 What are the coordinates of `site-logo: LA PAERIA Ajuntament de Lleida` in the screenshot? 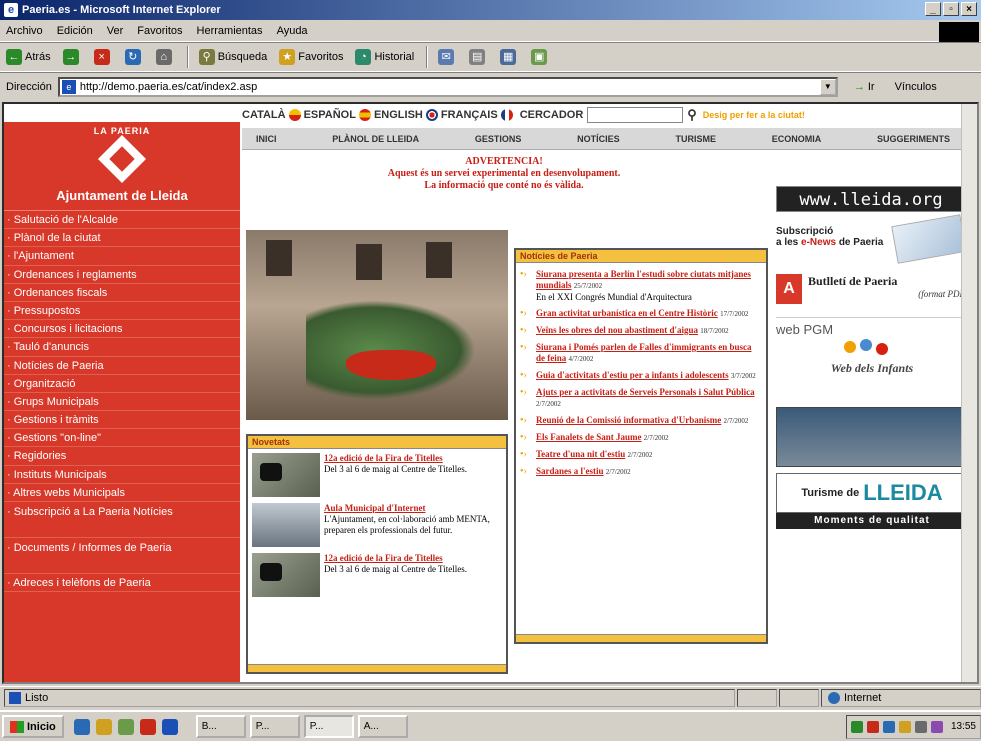 It's located at (122, 166).